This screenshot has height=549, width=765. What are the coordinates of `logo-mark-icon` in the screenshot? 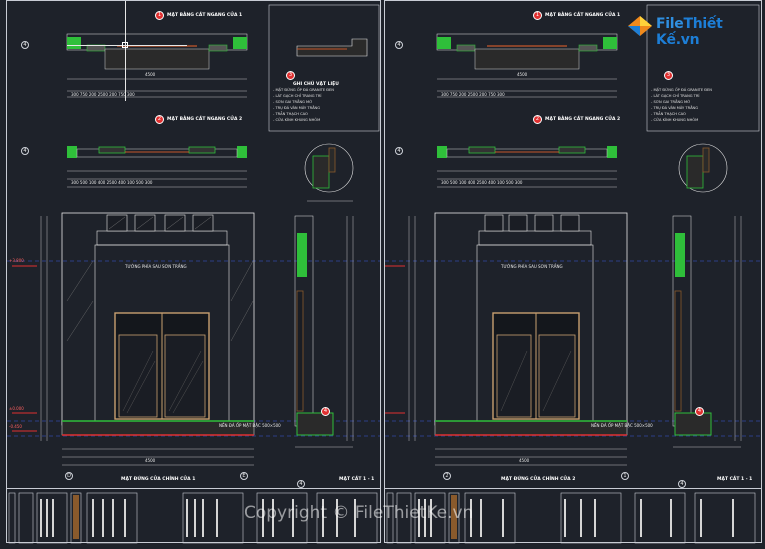 It's located at (640, 26).